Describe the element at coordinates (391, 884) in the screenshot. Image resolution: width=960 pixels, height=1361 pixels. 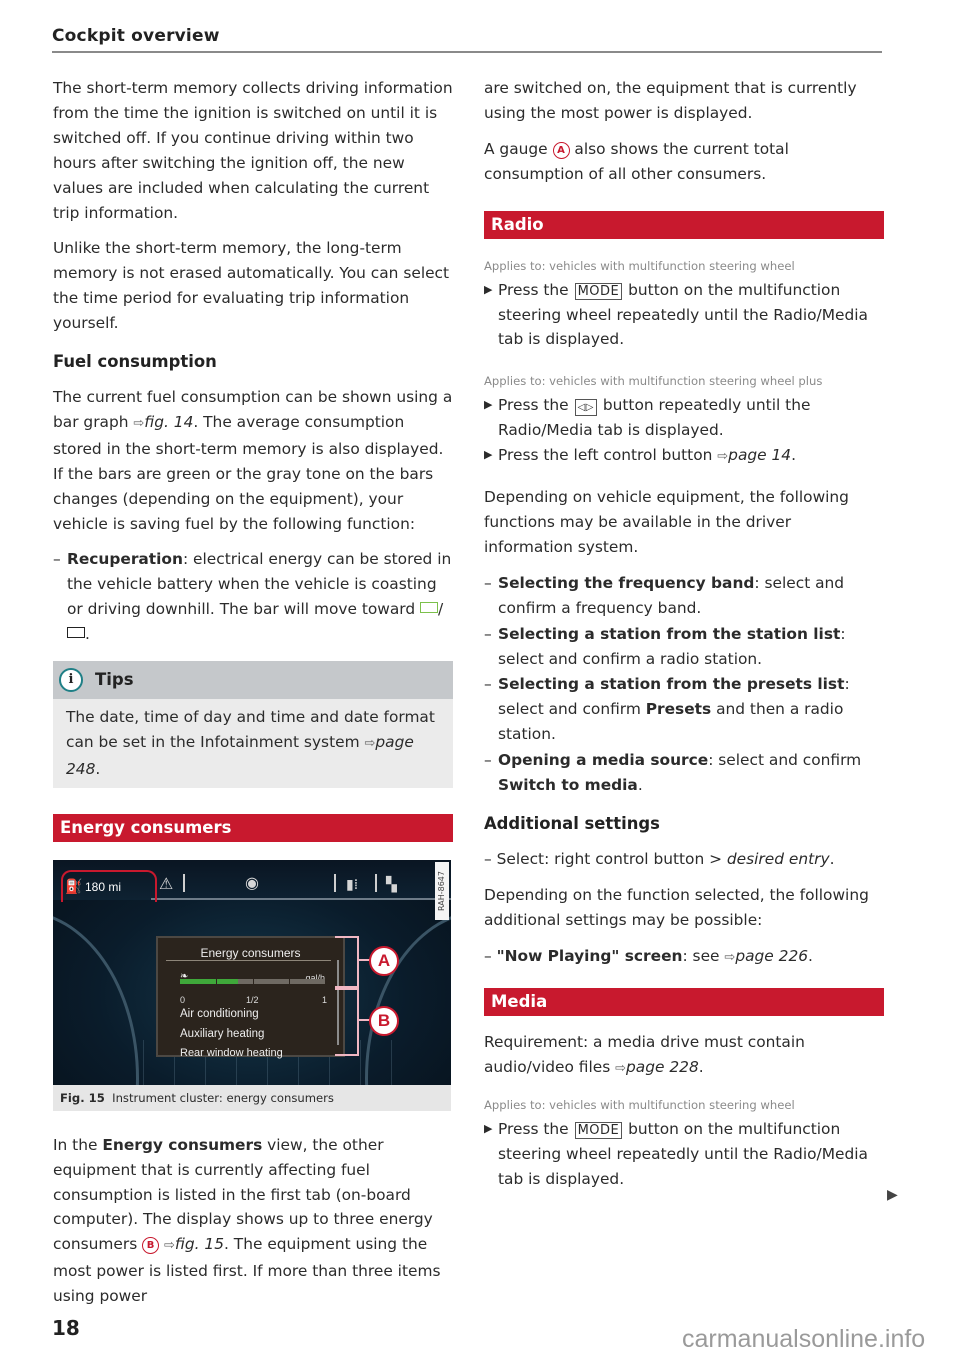
I see `map-icon: ▚` at that location.